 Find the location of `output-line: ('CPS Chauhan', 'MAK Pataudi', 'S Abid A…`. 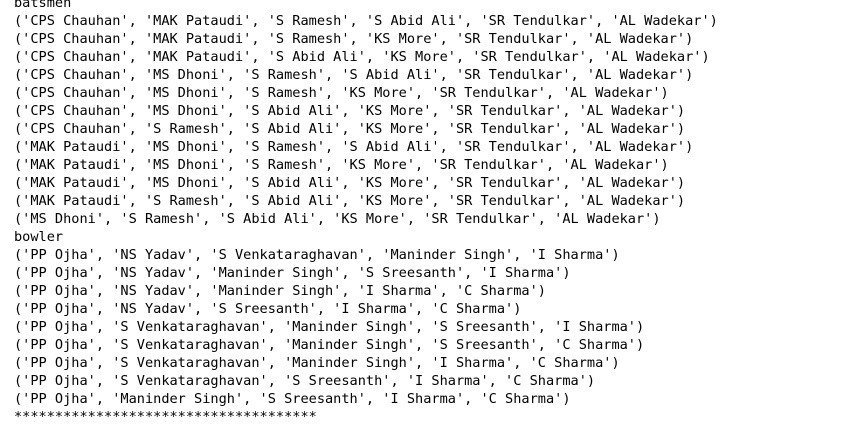

output-line: ('CPS Chauhan', 'MAK Pataudi', 'S Abid A… is located at coordinates (362, 57).